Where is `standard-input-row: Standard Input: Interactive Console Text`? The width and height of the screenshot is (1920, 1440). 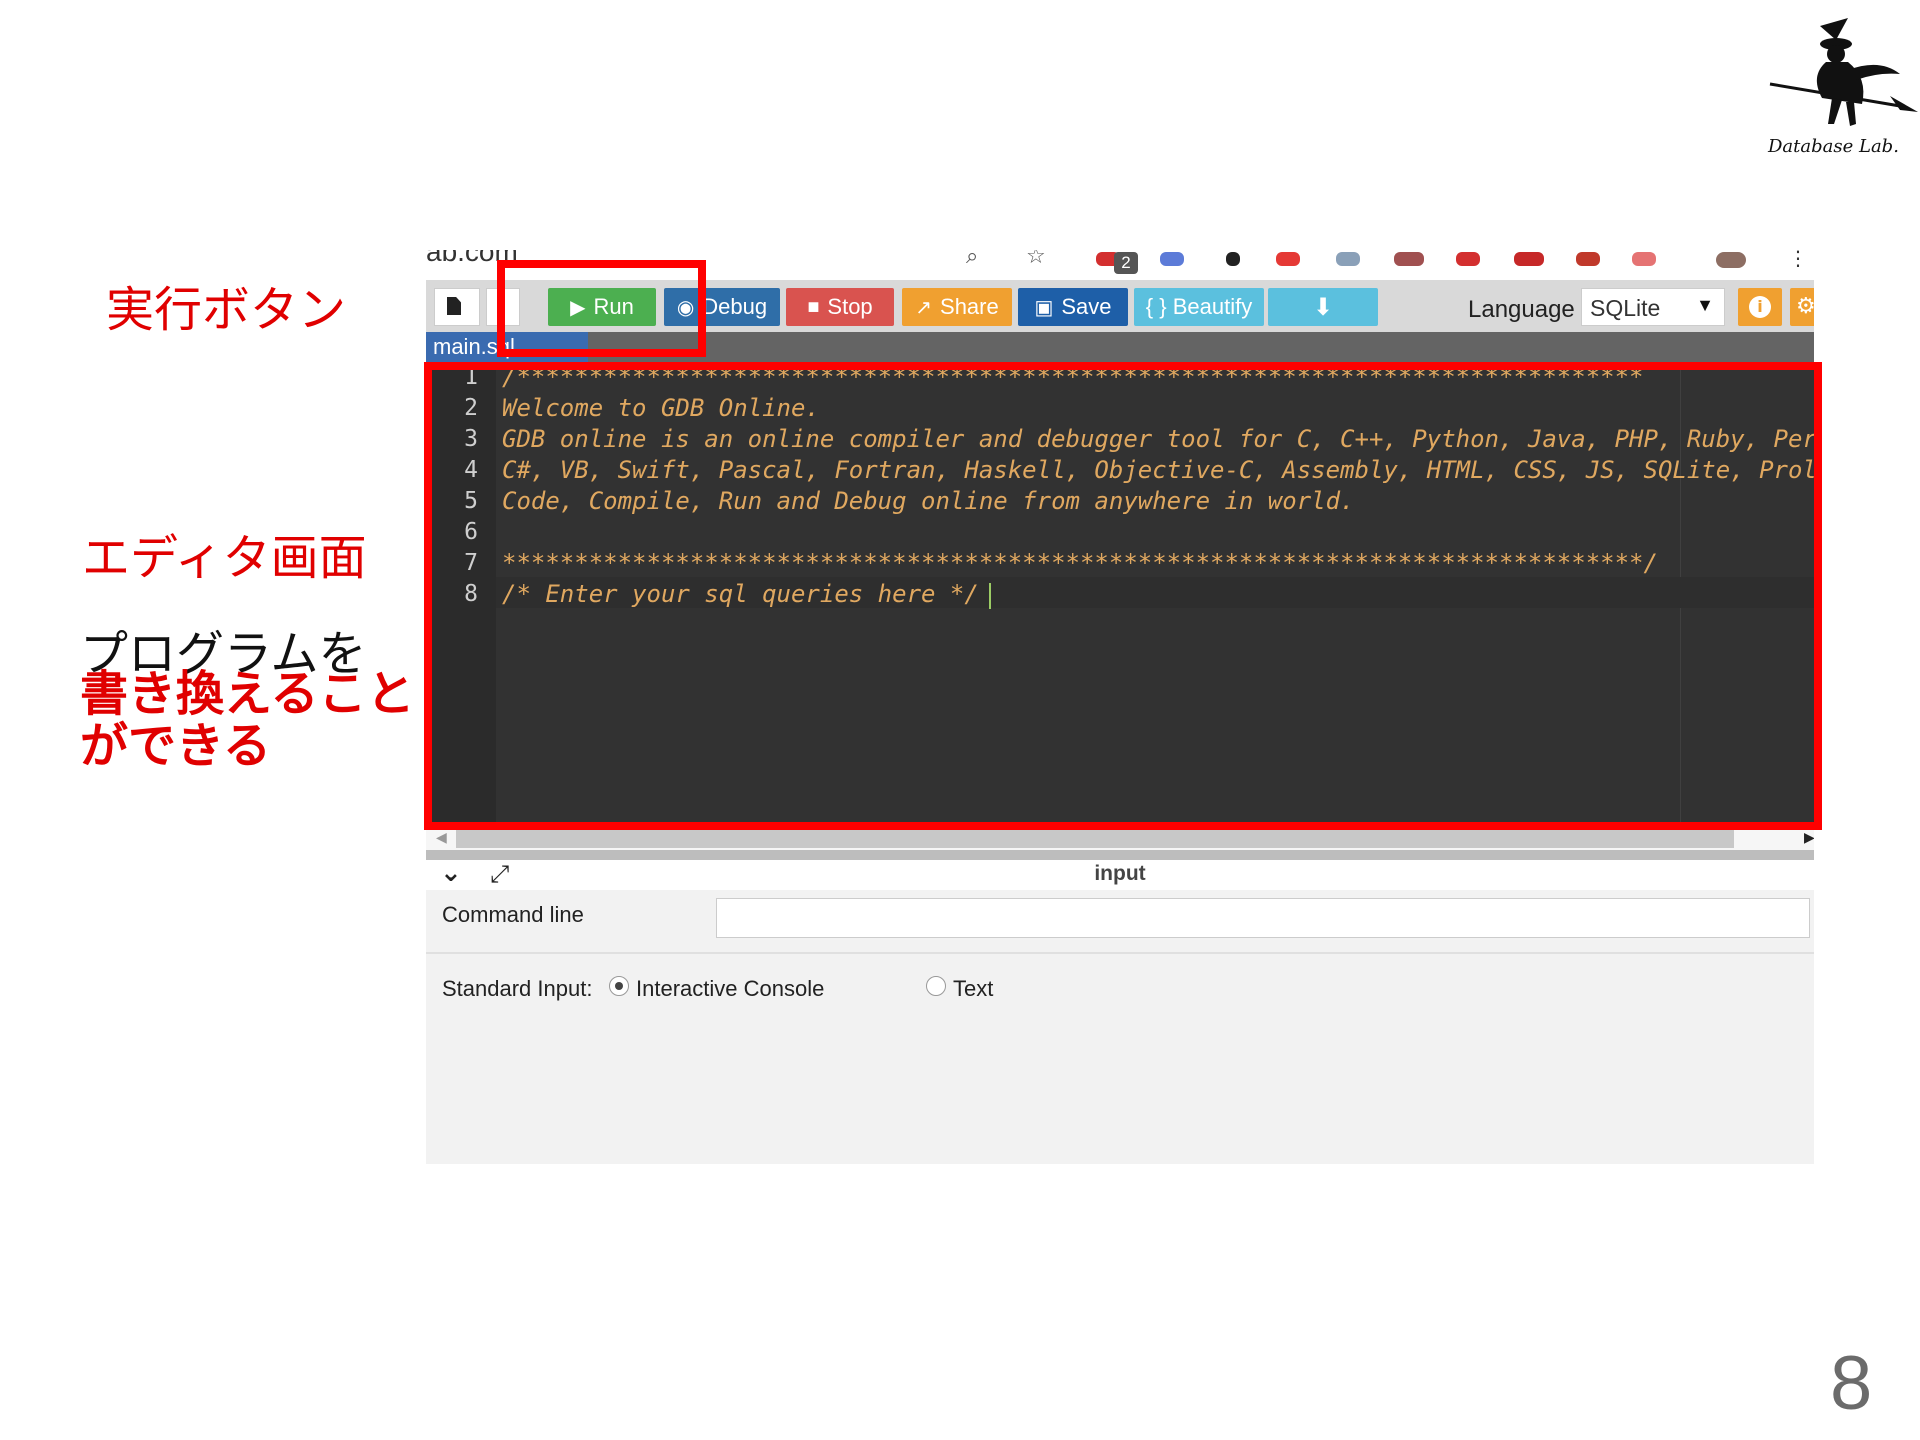
standard-input-row: Standard Input: Interactive Console Text is located at coordinates (1120, 1059).